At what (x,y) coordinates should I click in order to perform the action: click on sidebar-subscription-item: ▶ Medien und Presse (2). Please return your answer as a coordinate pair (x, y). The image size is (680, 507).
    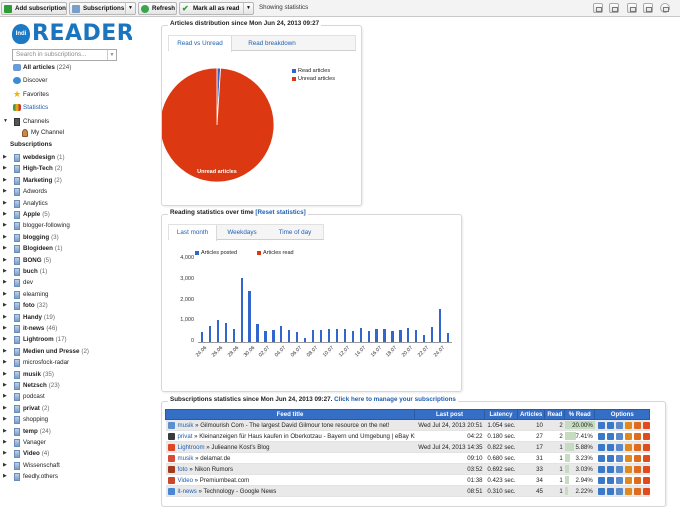
    Looking at the image, I should click on (67, 351).